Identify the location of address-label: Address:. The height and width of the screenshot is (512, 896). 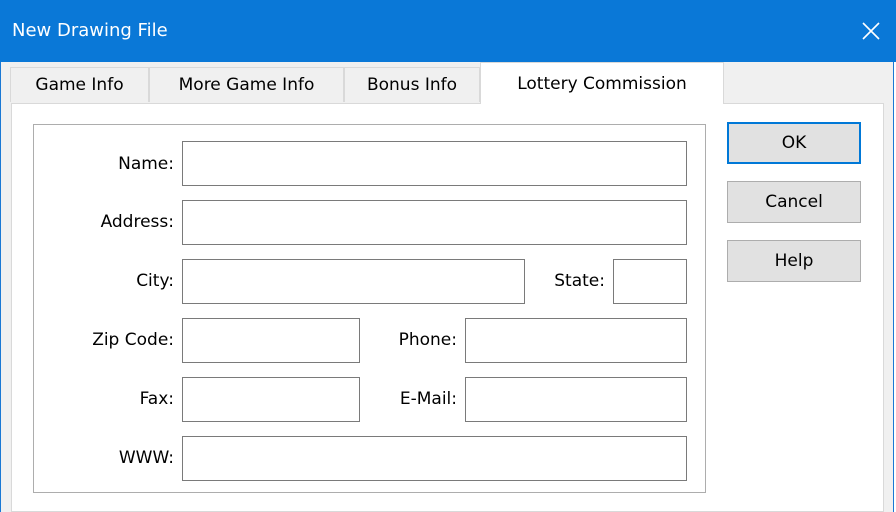
(137, 222).